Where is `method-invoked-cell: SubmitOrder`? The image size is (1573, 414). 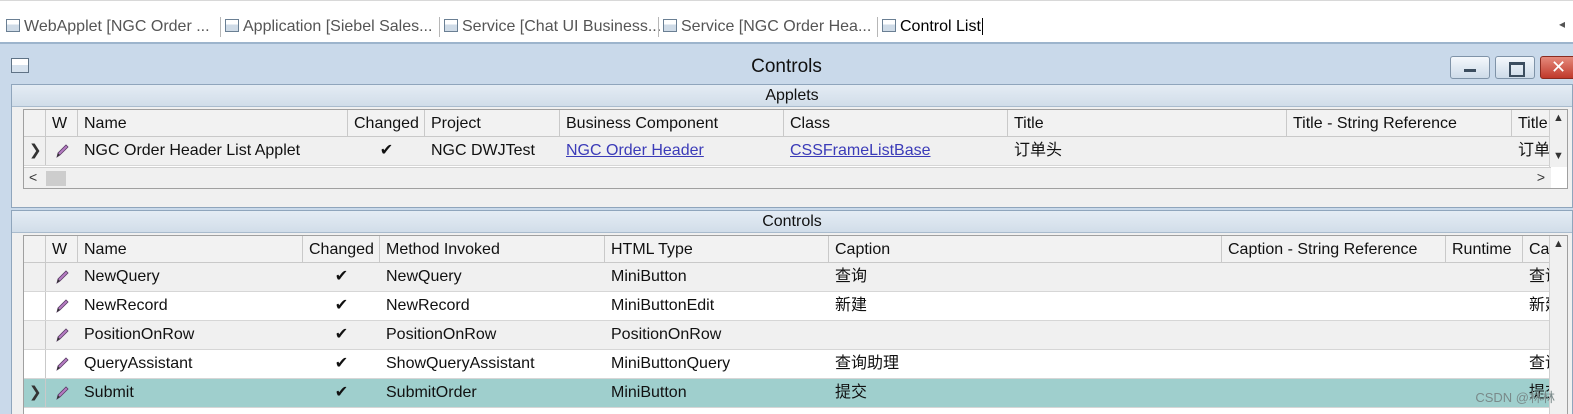
method-invoked-cell: SubmitOrder is located at coordinates (431, 392).